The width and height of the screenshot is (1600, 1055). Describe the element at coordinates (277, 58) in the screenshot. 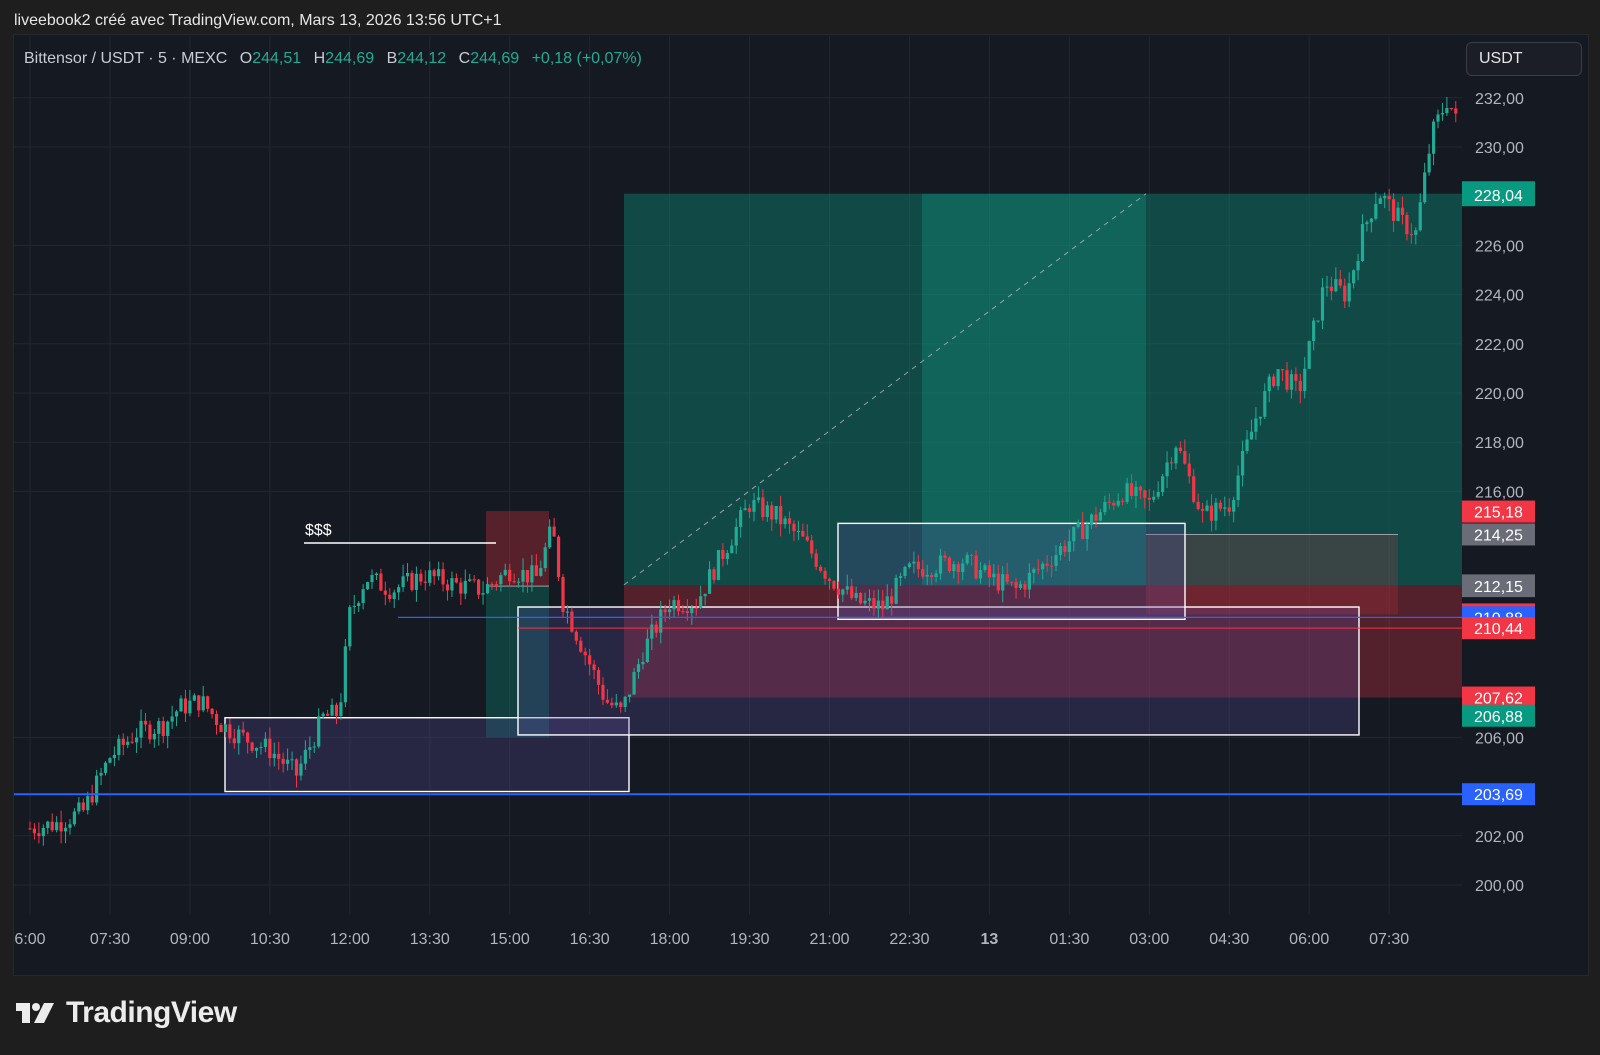

I see `open-value: 244,51` at that location.